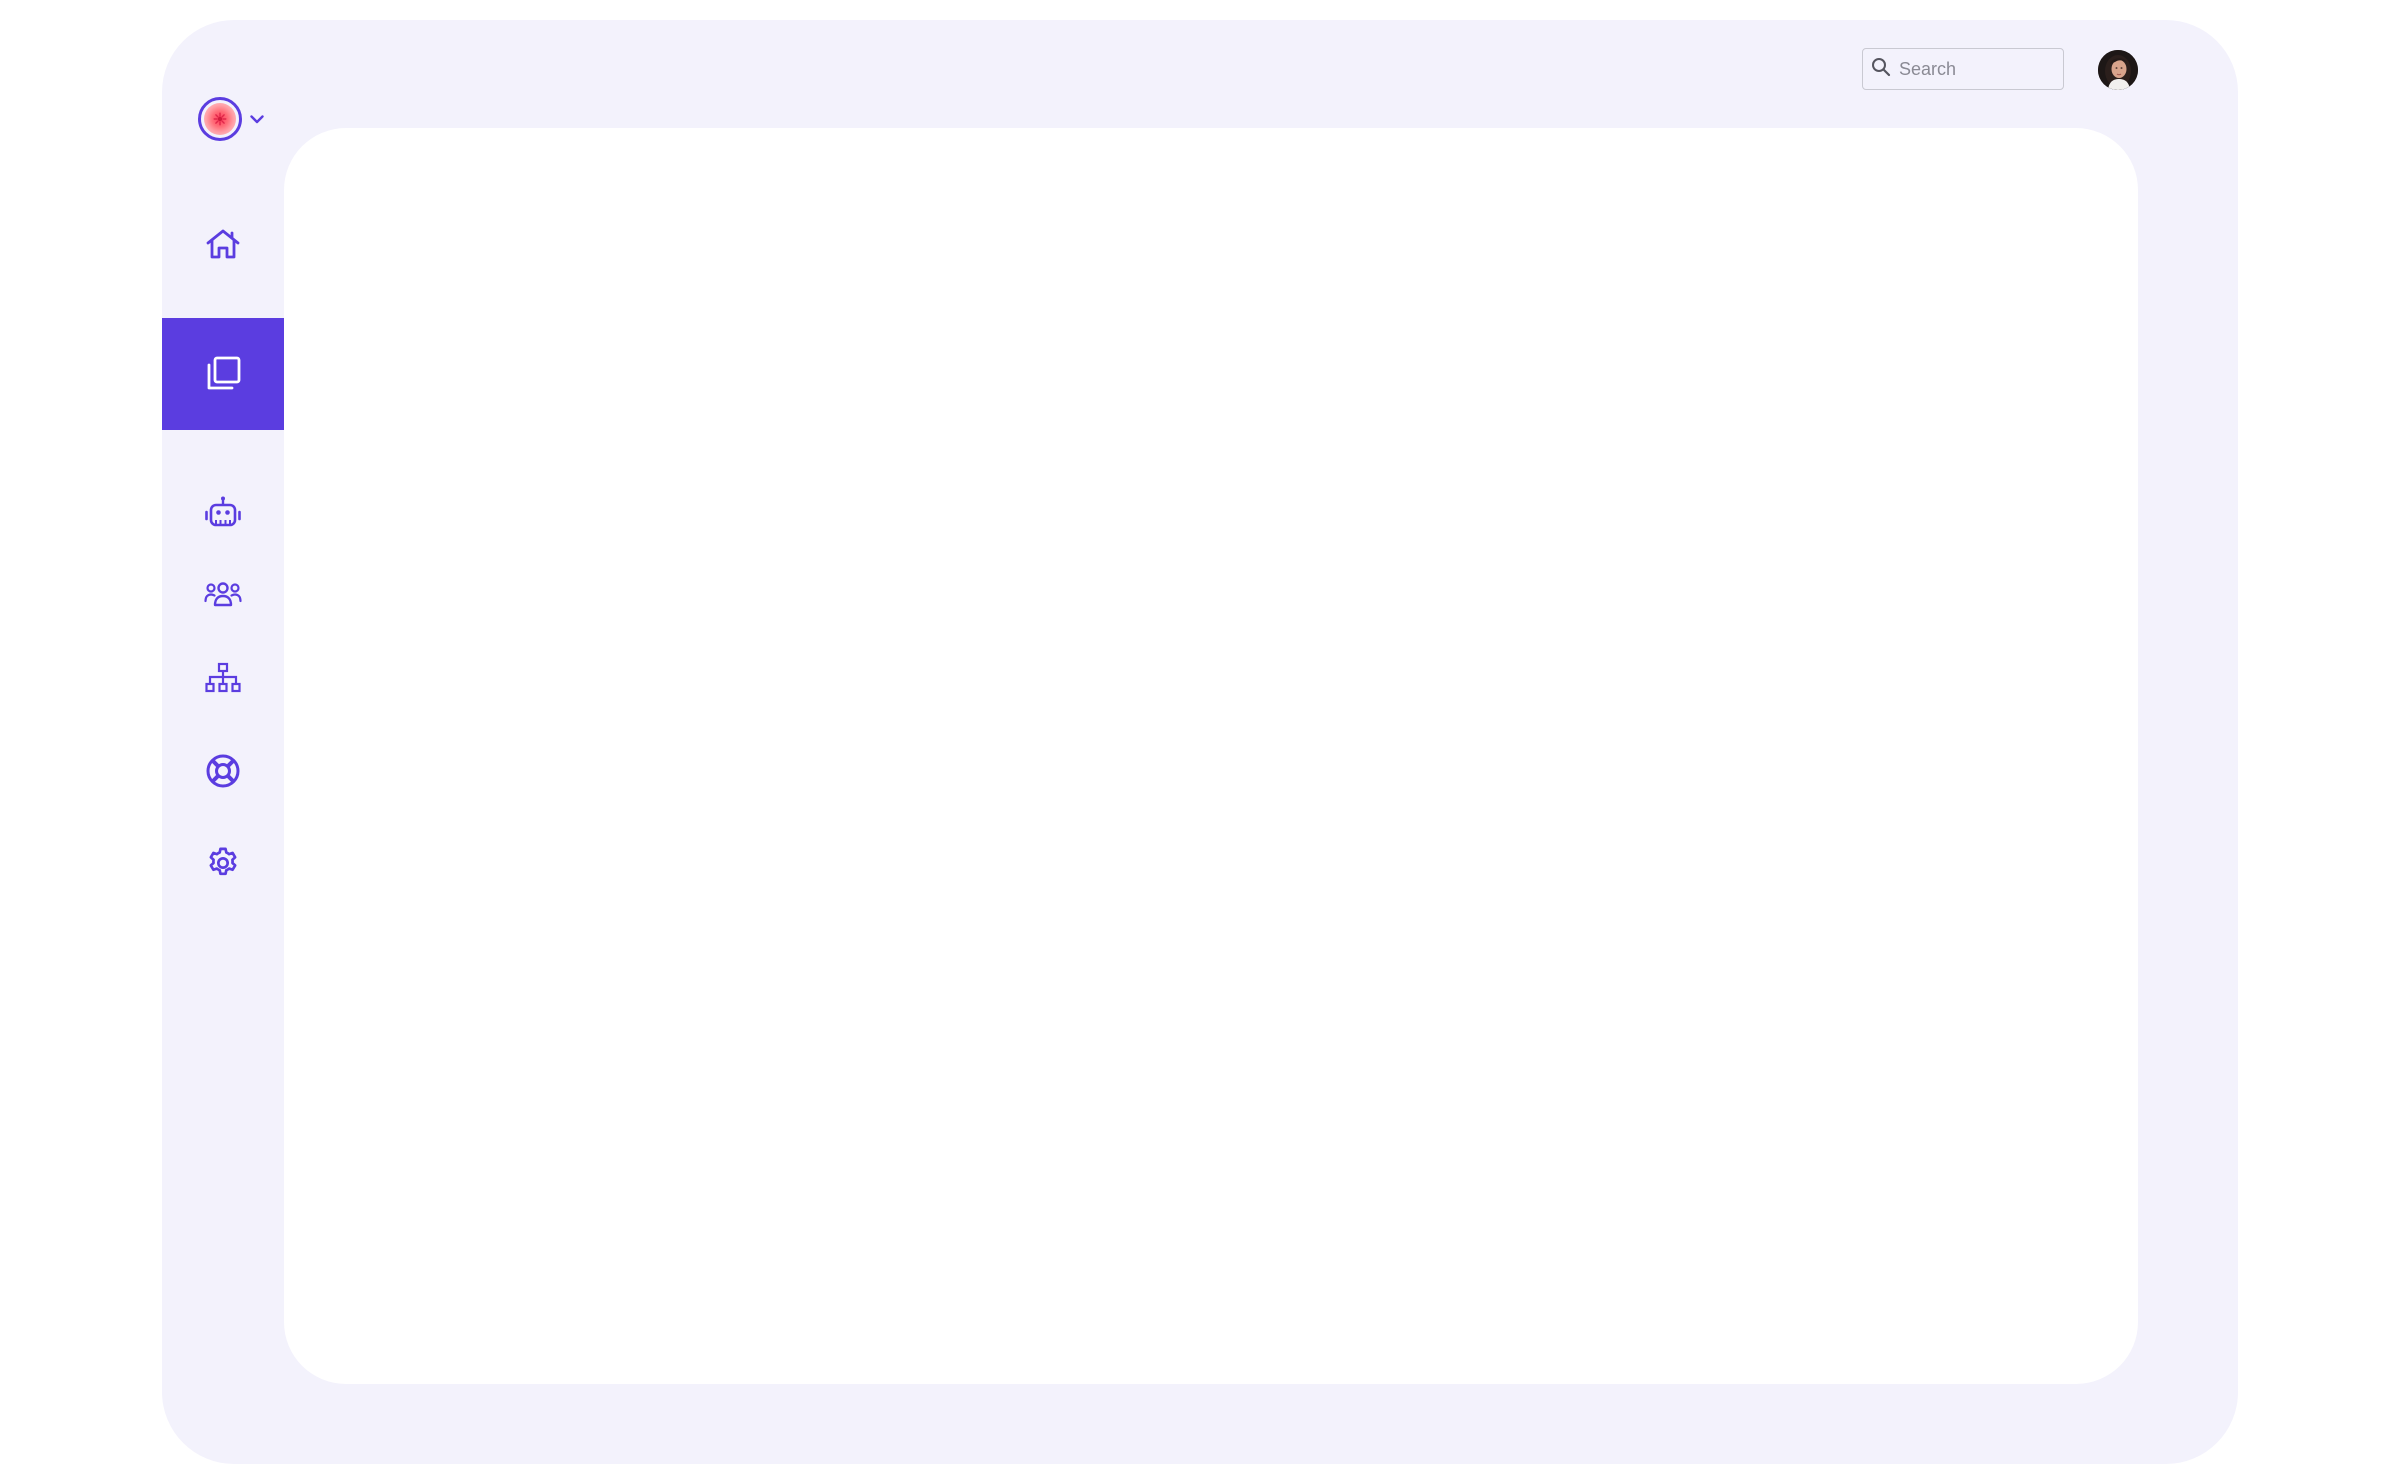 The height and width of the screenshot is (1483, 2400). I want to click on copy-icon, so click(223, 374).